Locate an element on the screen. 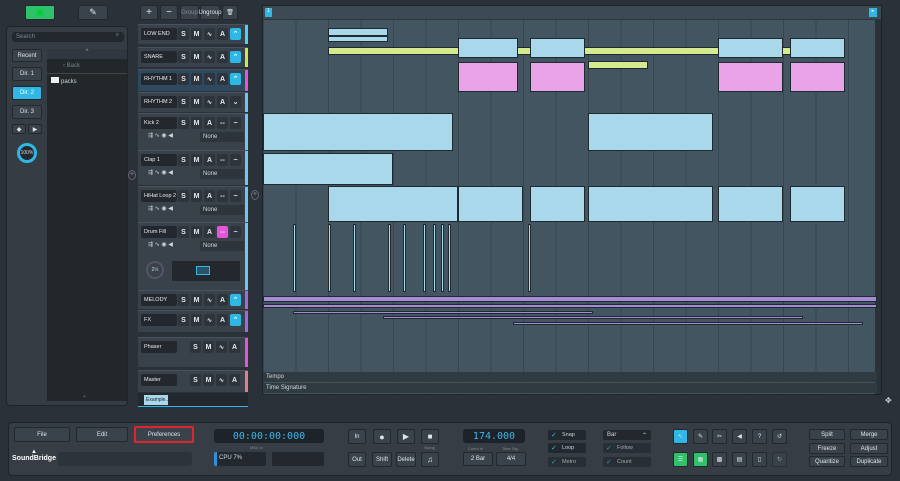  track-header: HiHat Loop 2S MA -- − ⇶ ∿ ◉ ◀ None is located at coordinates (193, 204).